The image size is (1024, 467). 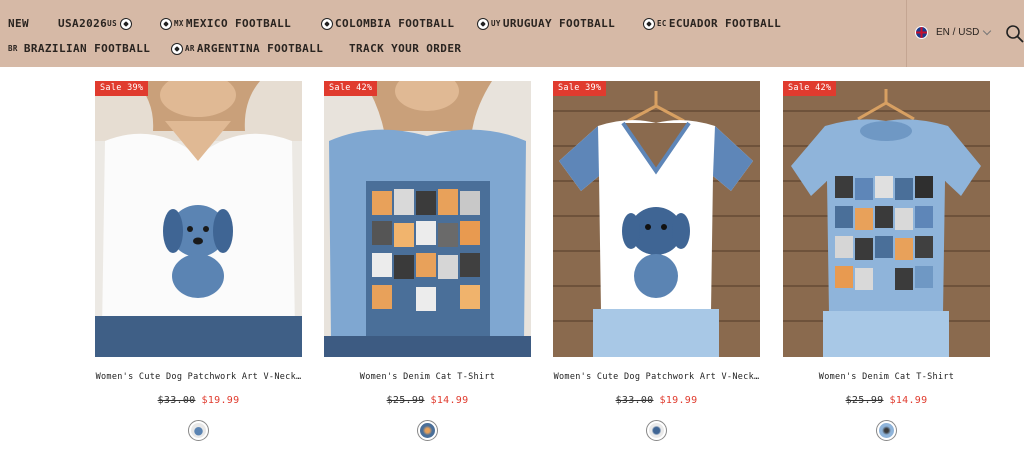 What do you see at coordinates (1014, 33) in the screenshot?
I see `search-icon` at bounding box center [1014, 33].